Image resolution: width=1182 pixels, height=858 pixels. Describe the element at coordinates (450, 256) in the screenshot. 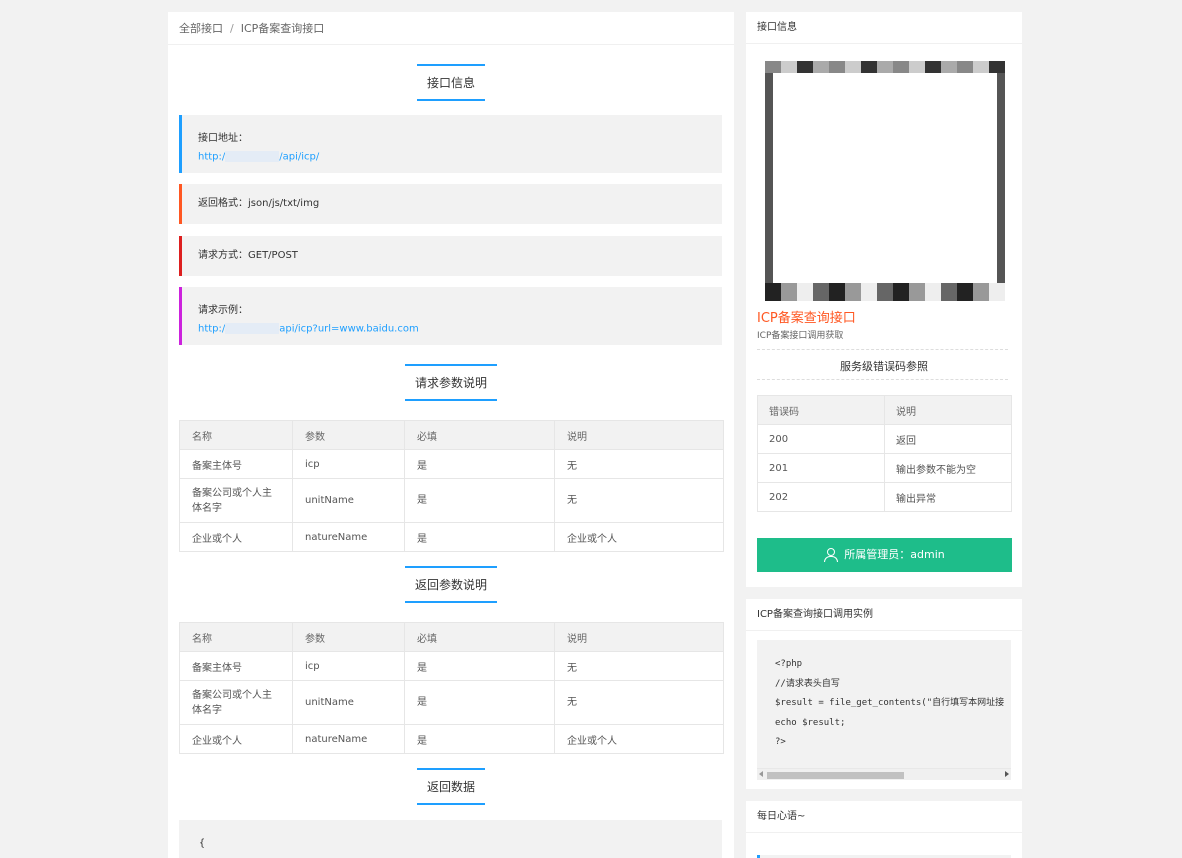

I see `request-method-block: 请求方式：GET/POST` at that location.